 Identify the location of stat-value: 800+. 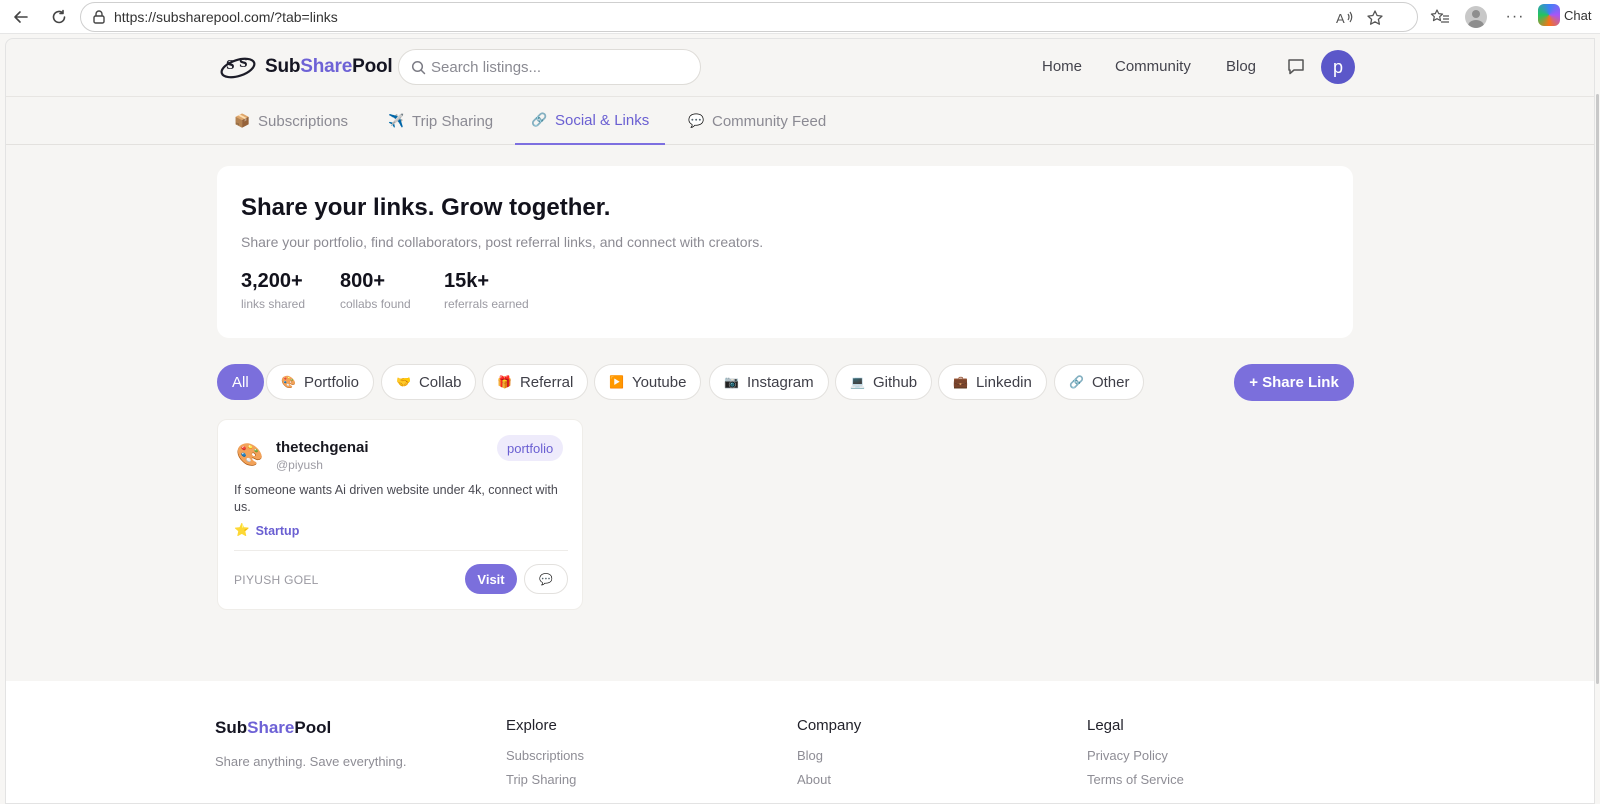
(363, 281).